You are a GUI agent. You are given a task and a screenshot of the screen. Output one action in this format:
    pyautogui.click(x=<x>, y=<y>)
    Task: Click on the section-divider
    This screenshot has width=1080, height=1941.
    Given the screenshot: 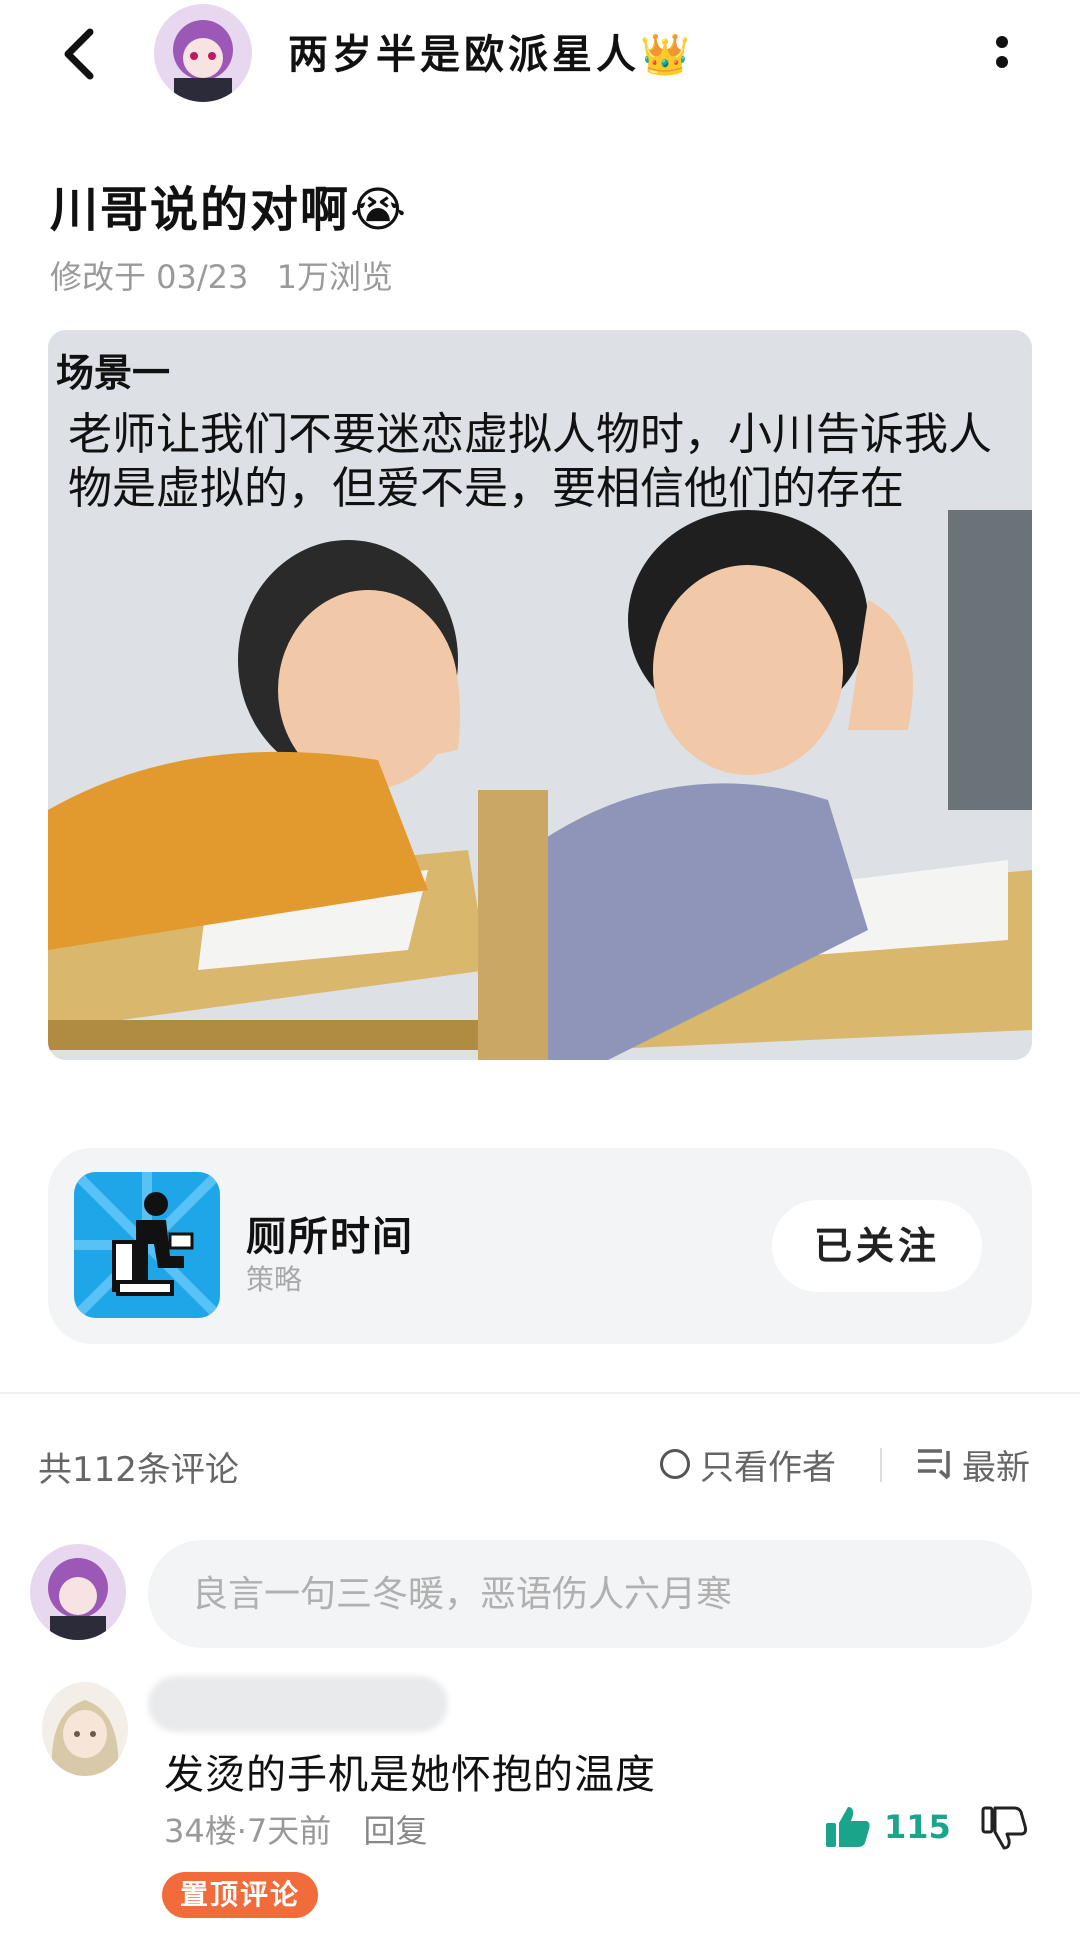 What is the action you would take?
    pyautogui.click(x=540, y=1393)
    